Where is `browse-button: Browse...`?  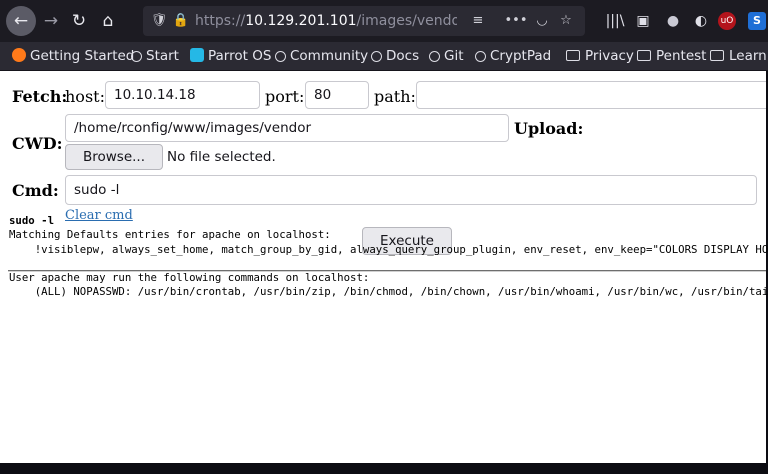 browse-button: Browse... is located at coordinates (114, 157).